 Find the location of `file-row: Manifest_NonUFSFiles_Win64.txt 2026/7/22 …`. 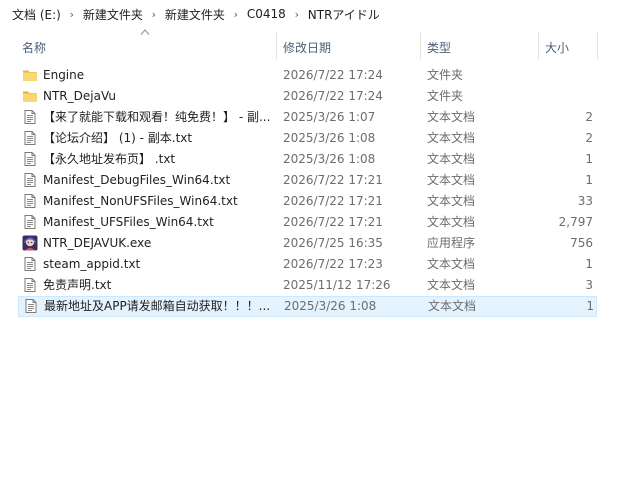

file-row: Manifest_NonUFSFiles_Win64.txt 2026/7/22 … is located at coordinates (312, 201).